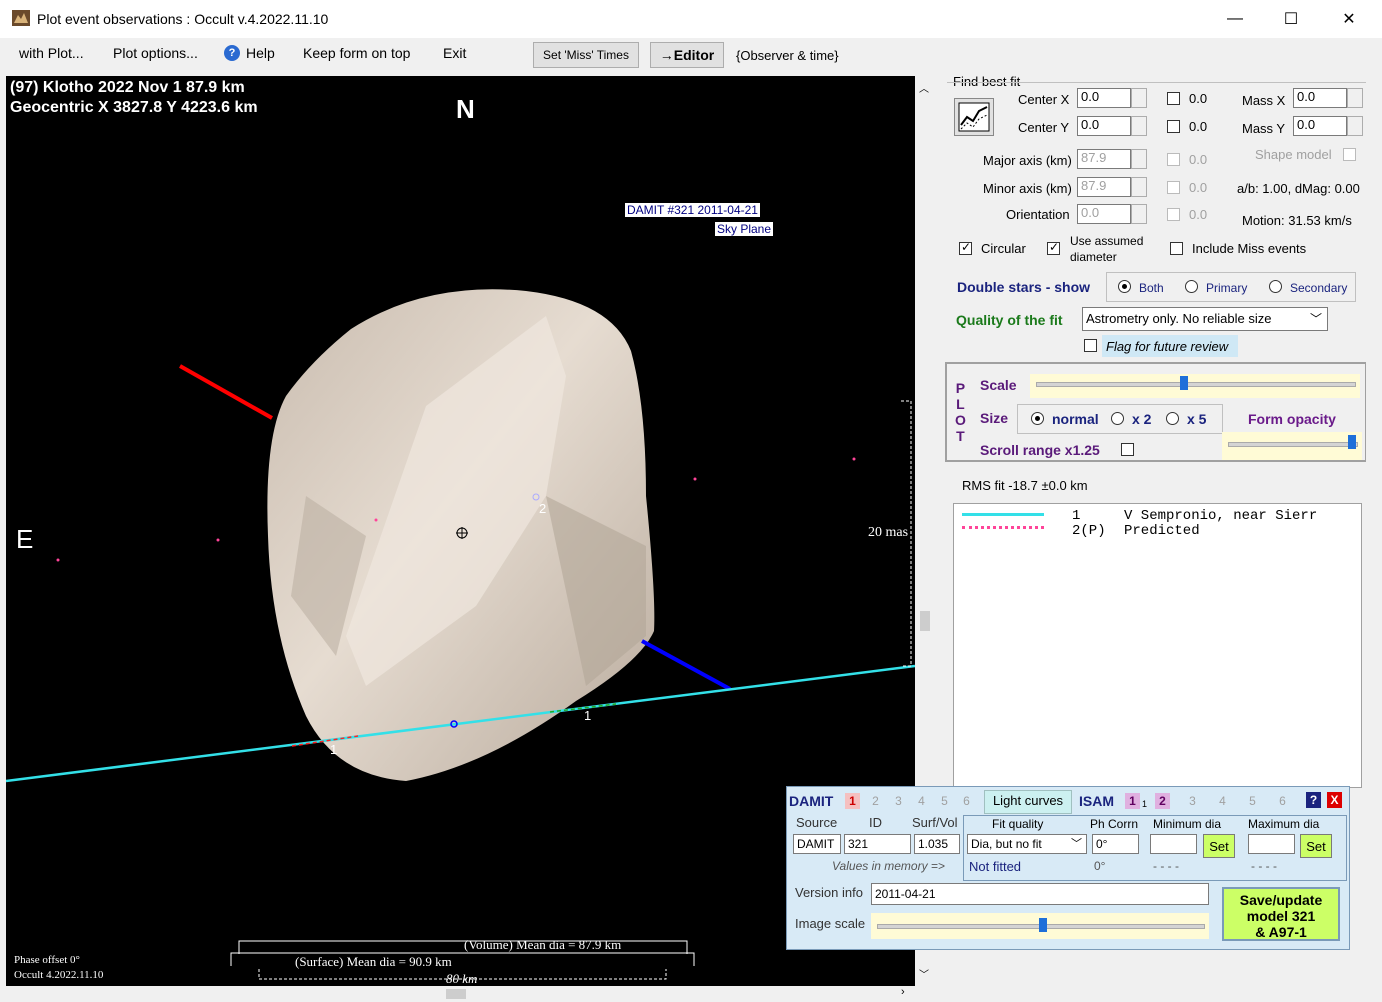  I want to click on orientation-spinner, so click(1139, 214).